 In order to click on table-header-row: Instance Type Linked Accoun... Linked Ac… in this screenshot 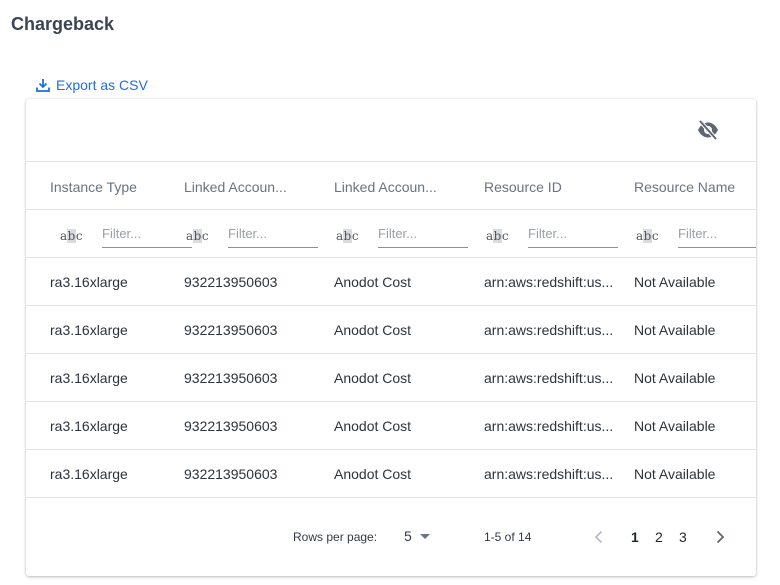, I will do `click(391, 186)`.